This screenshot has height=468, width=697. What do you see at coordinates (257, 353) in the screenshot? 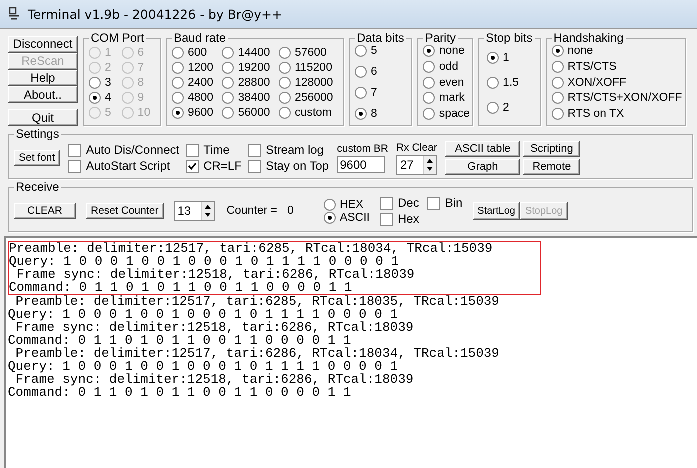
I see `log-line: Preamble: delimiter:12517, tari:6286, RTcal:18034, TRcal:15039` at bounding box center [257, 353].